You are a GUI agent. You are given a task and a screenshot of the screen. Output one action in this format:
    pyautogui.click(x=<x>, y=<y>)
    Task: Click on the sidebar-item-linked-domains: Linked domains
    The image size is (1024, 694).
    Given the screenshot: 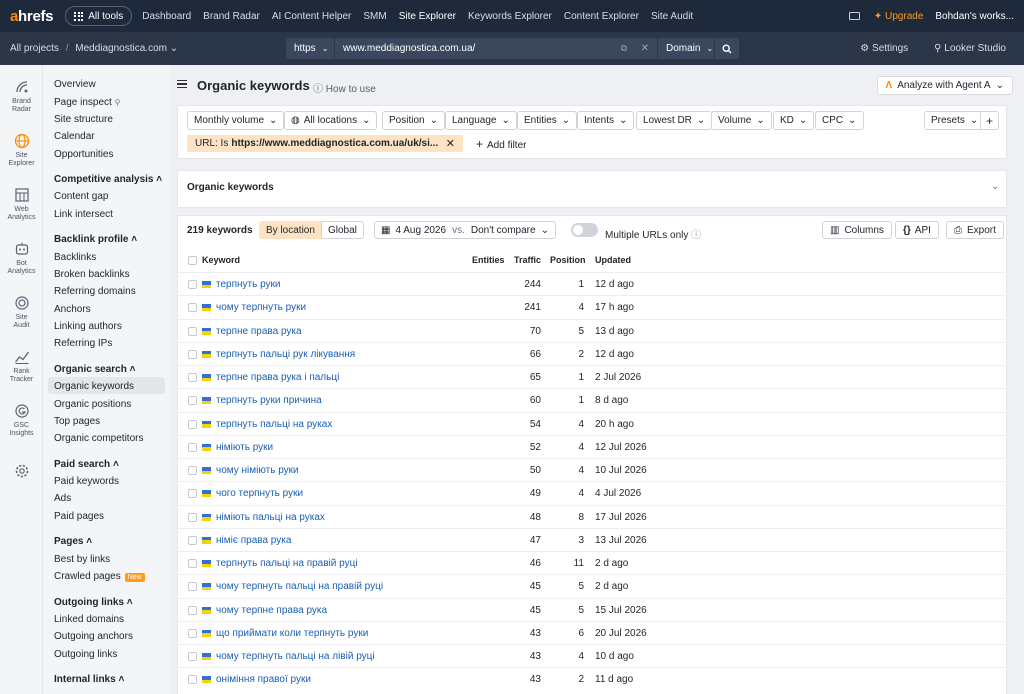 What is the action you would take?
    pyautogui.click(x=89, y=619)
    